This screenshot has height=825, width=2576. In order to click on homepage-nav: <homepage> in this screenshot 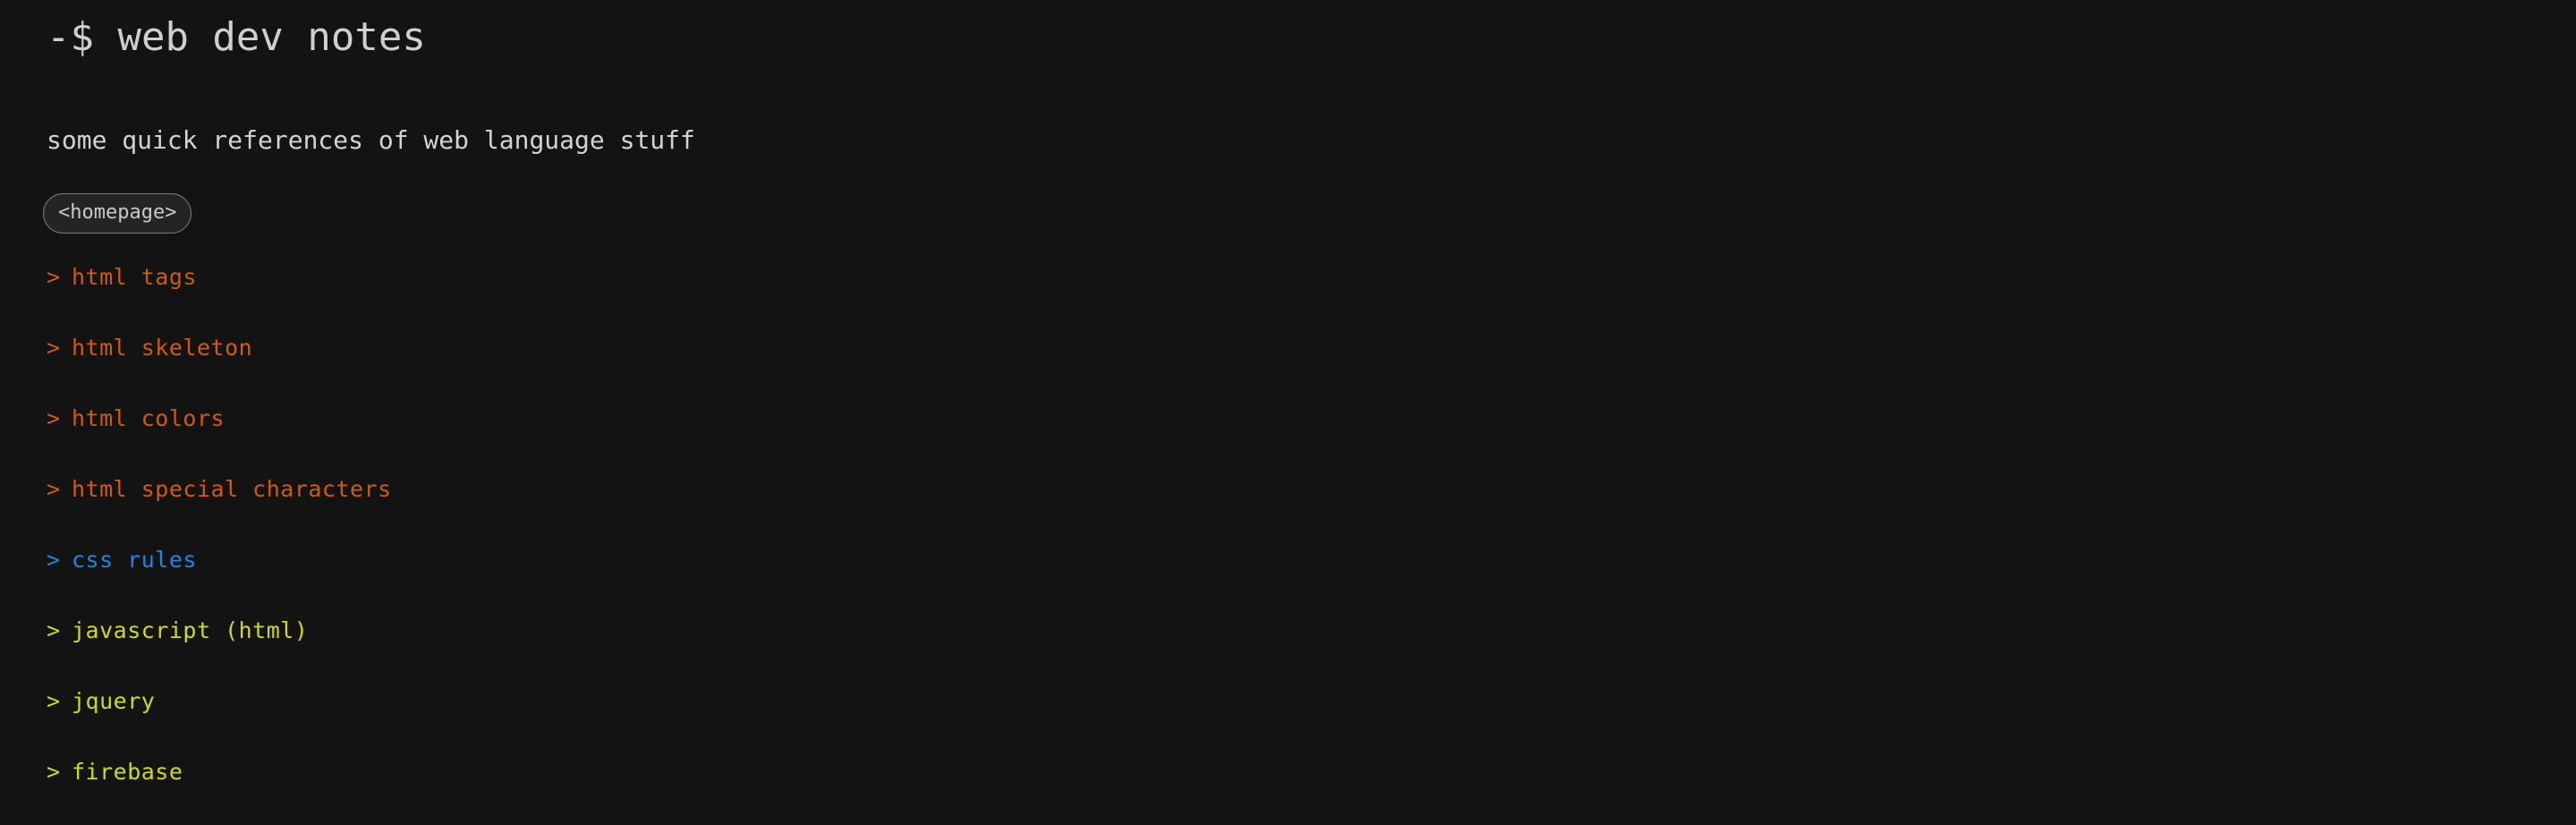, I will do `click(117, 213)`.